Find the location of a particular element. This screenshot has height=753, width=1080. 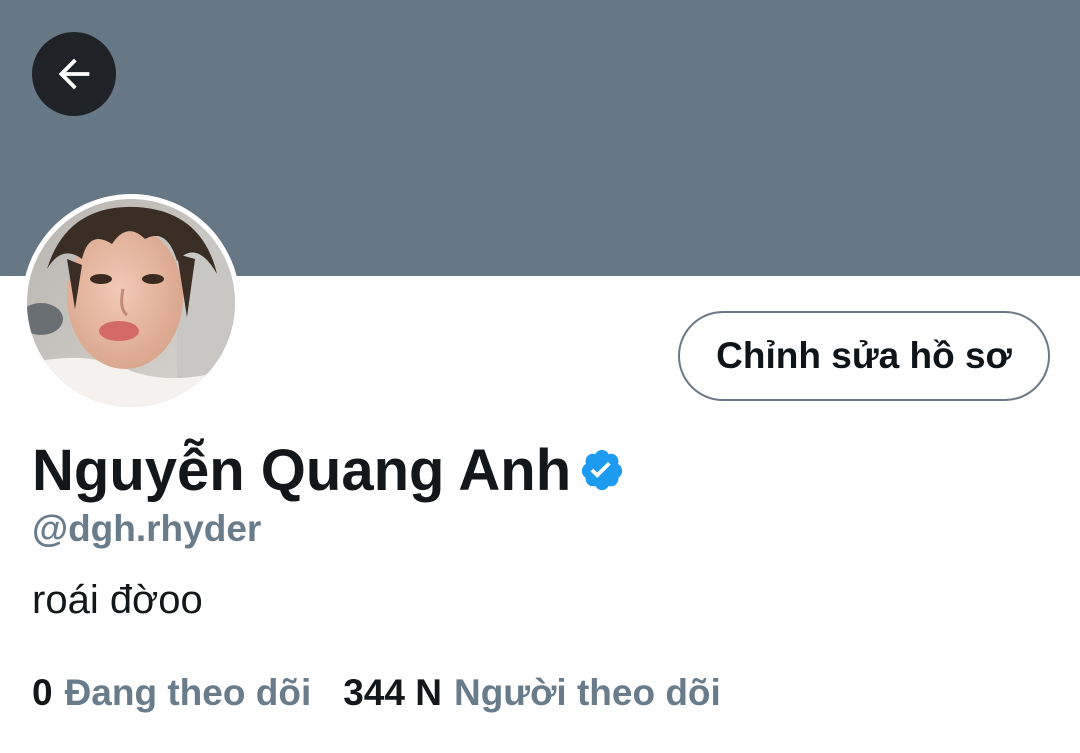

name-row: Nguyễn Quang Anh is located at coordinates (328, 470).